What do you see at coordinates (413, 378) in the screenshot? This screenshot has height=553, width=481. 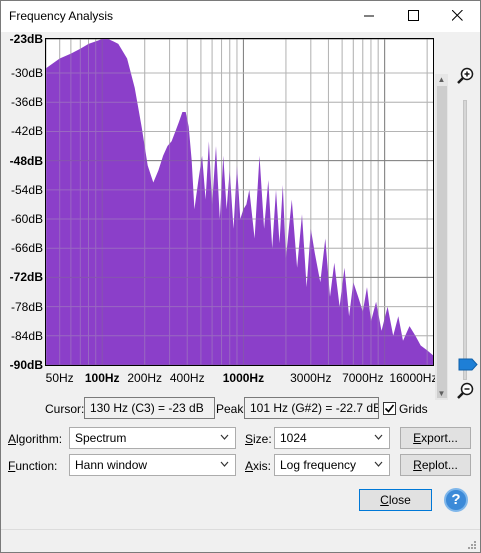 I see `x-tick-label: 16000Hz` at bounding box center [413, 378].